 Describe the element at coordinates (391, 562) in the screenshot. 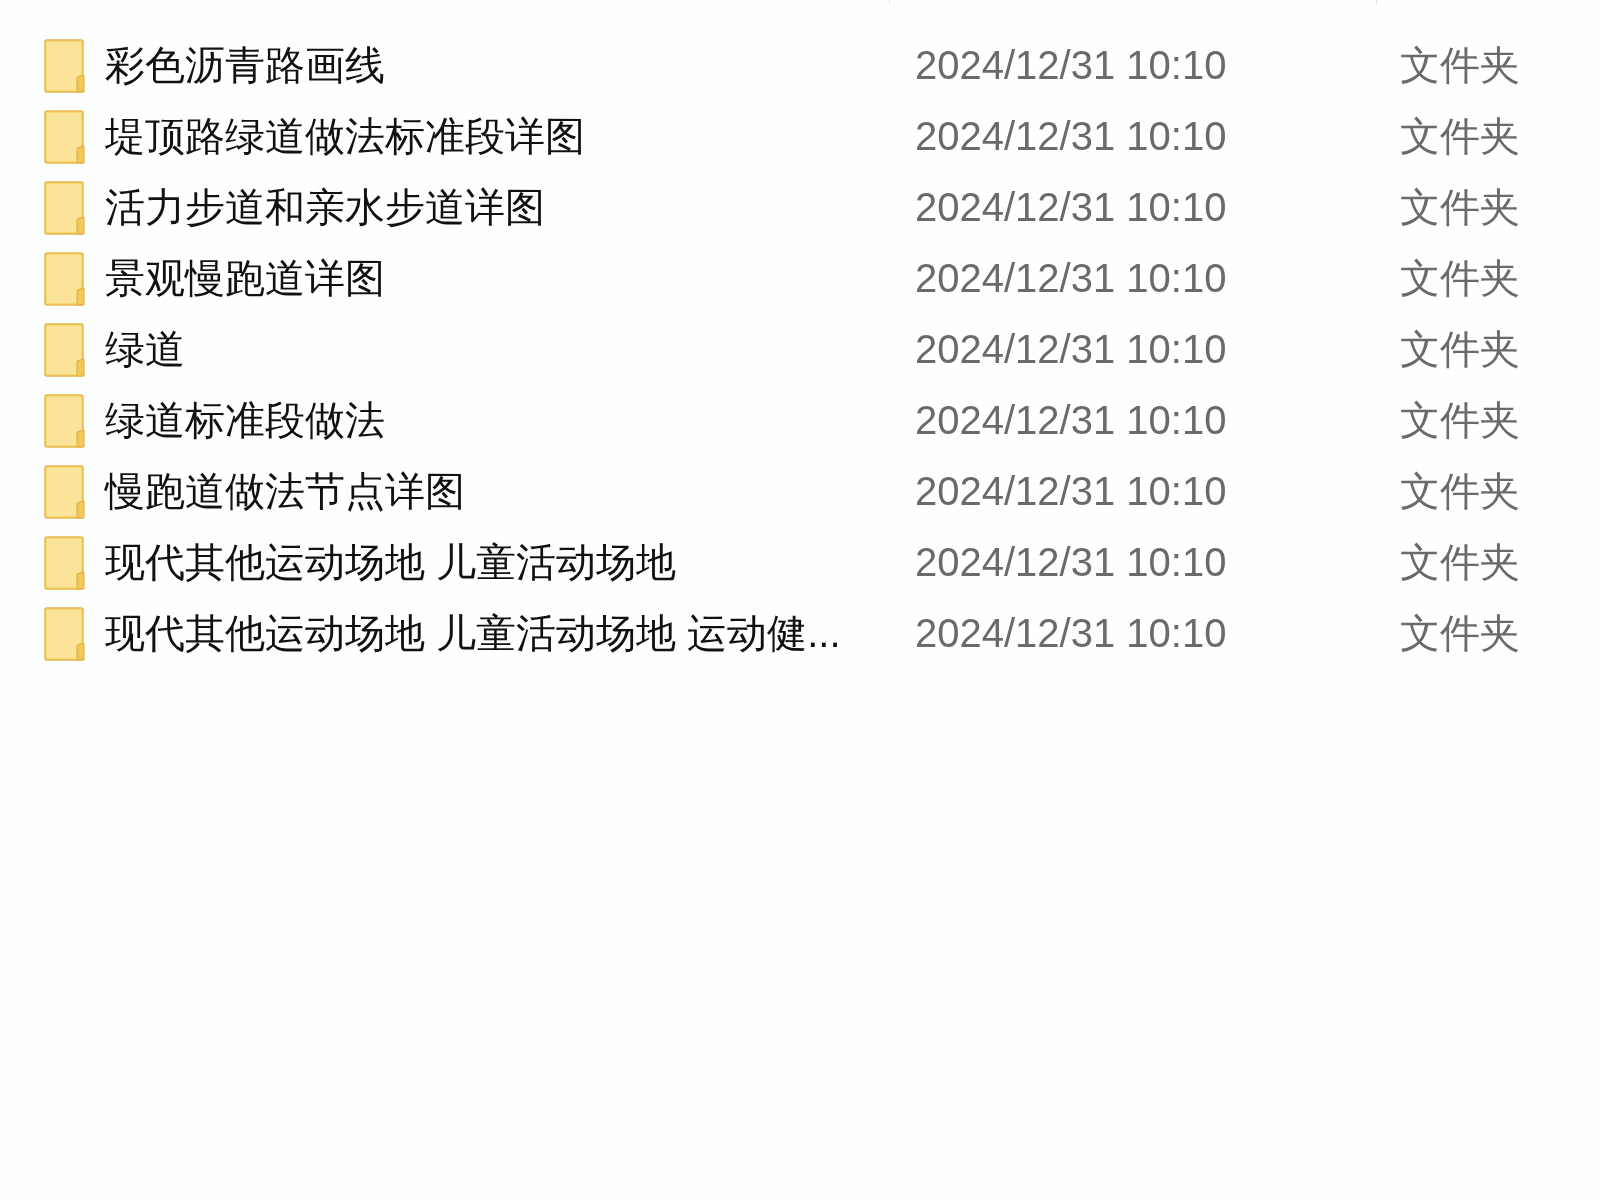

I see `folder-name: 现代其他运动场地 儿童活动场地` at that location.